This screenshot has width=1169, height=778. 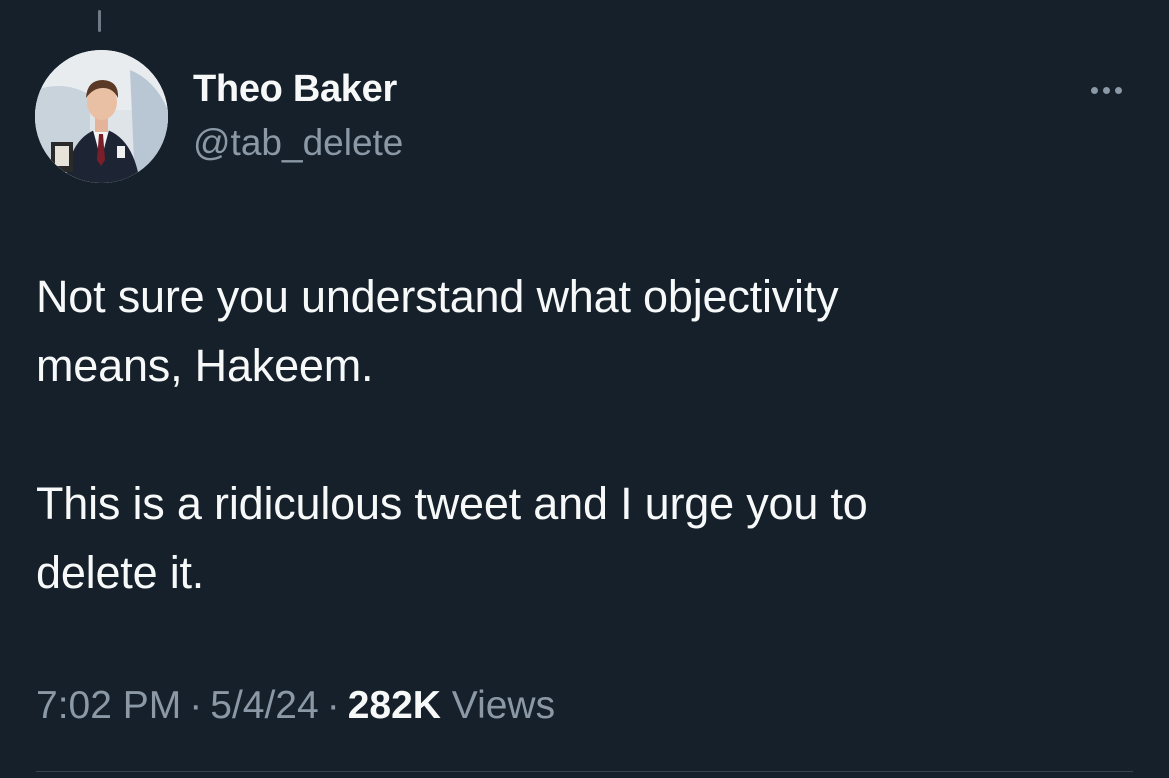 I want to click on tweet-date: 5/4/24, so click(x=264, y=705).